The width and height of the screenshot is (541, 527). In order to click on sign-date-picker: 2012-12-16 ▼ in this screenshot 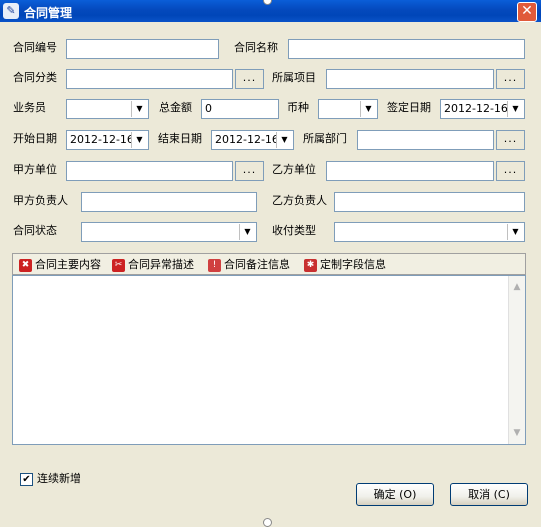, I will do `click(482, 109)`.